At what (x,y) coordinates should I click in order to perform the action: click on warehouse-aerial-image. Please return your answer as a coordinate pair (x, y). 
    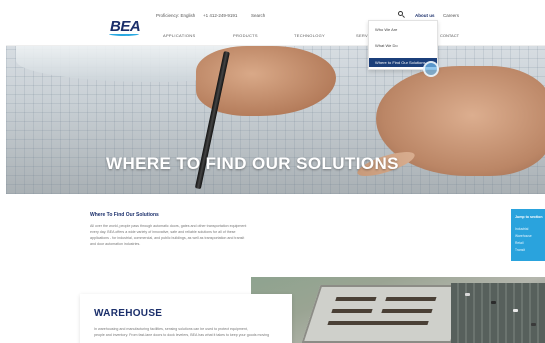
    Looking at the image, I should click on (398, 310).